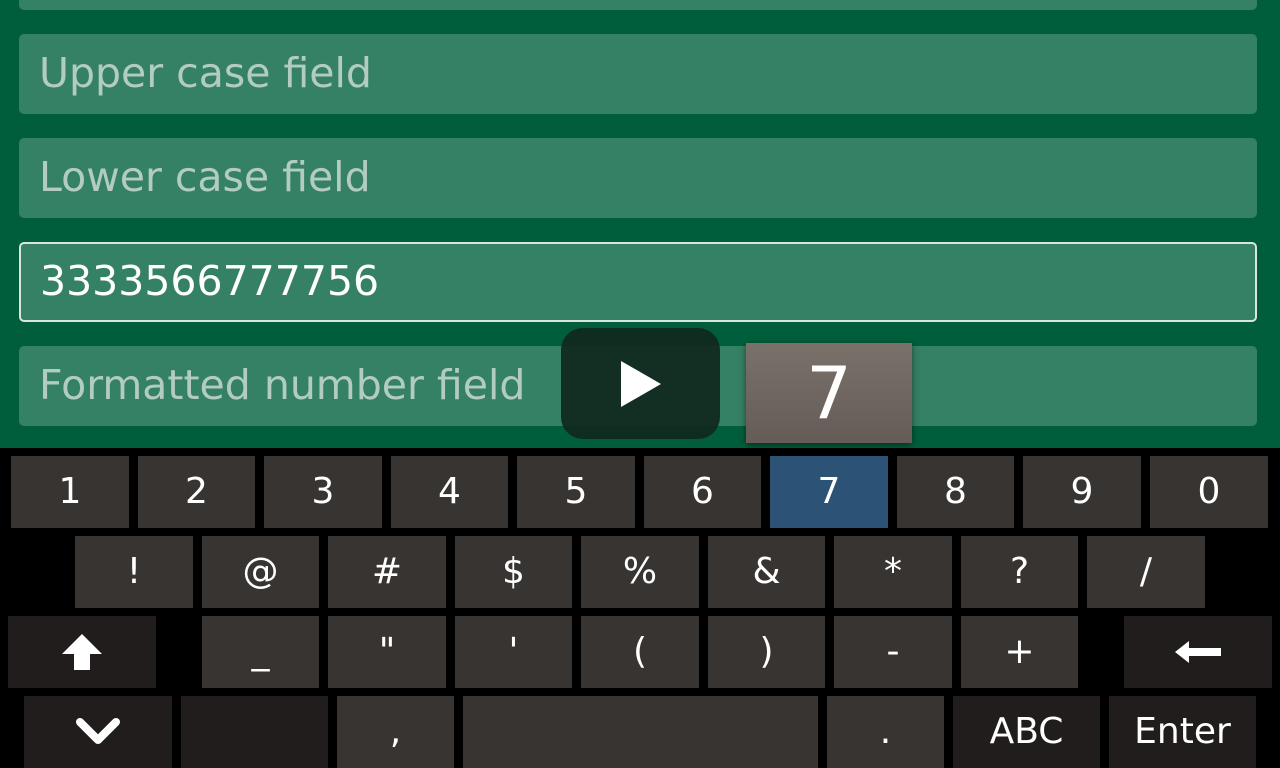 This screenshot has width=1280, height=768. I want to click on upper-case-placeholder: Upper case field, so click(205, 73).